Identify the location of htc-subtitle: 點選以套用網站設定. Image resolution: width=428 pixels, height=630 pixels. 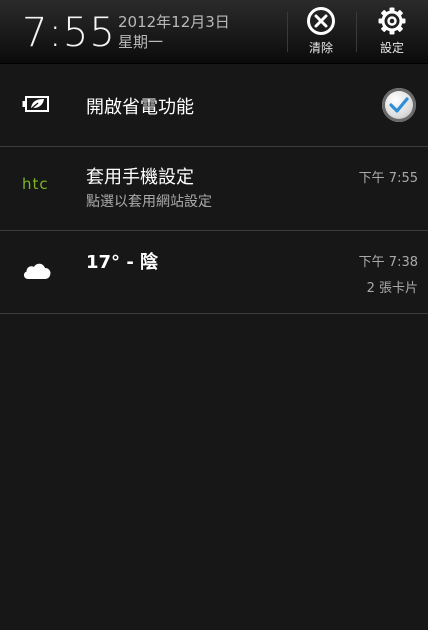
(149, 202).